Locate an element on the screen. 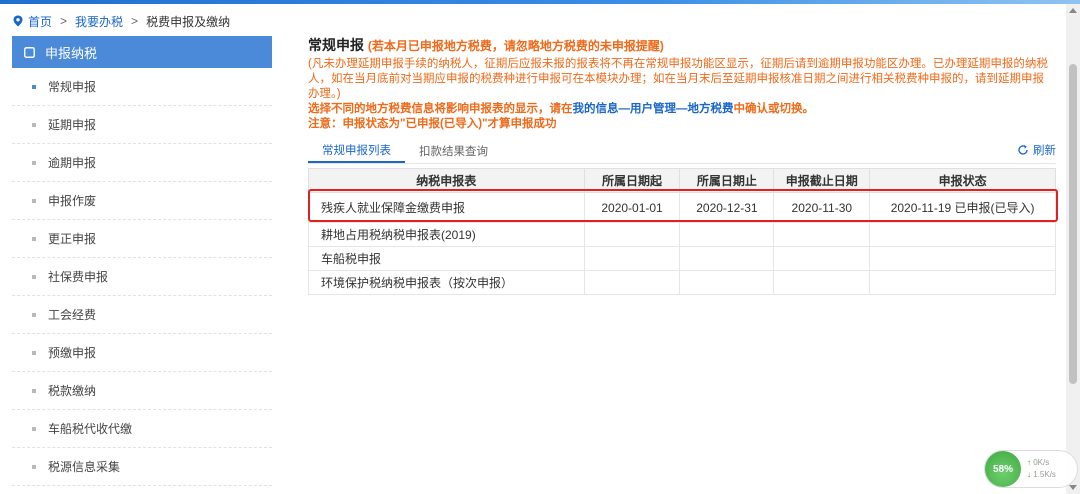 This screenshot has height=494, width=1080. breadcrumb-tax-link: 我要办税 is located at coordinates (99, 21).